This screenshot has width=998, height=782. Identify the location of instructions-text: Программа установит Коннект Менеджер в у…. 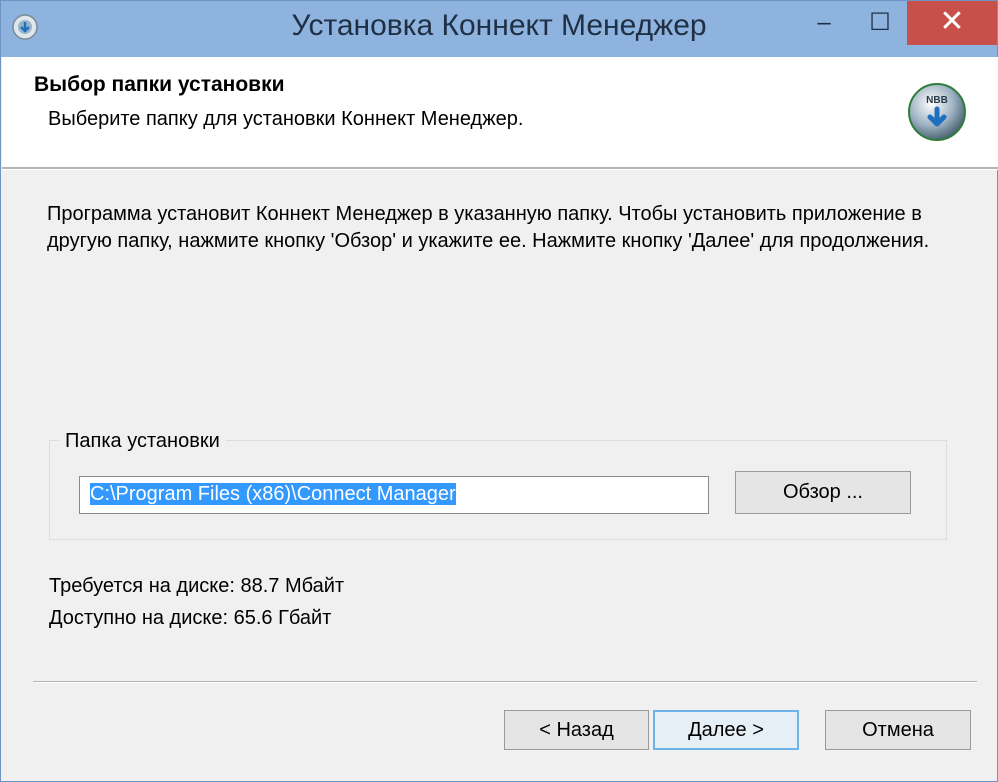
(488, 227).